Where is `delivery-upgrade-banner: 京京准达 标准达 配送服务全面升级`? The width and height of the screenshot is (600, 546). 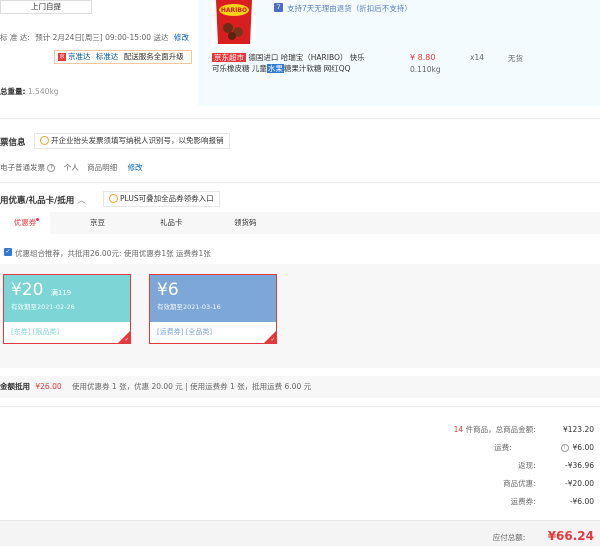 delivery-upgrade-banner: 京京准达 标准达 配送服务全面升级 is located at coordinates (123, 57).